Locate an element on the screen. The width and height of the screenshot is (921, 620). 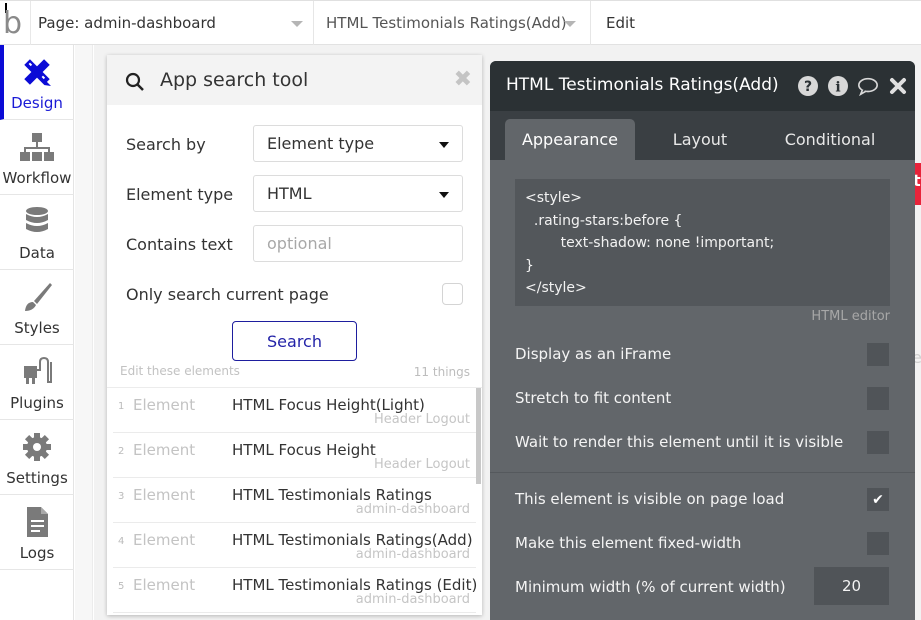
nav-item-plugins: Plugins is located at coordinates (37, 382).